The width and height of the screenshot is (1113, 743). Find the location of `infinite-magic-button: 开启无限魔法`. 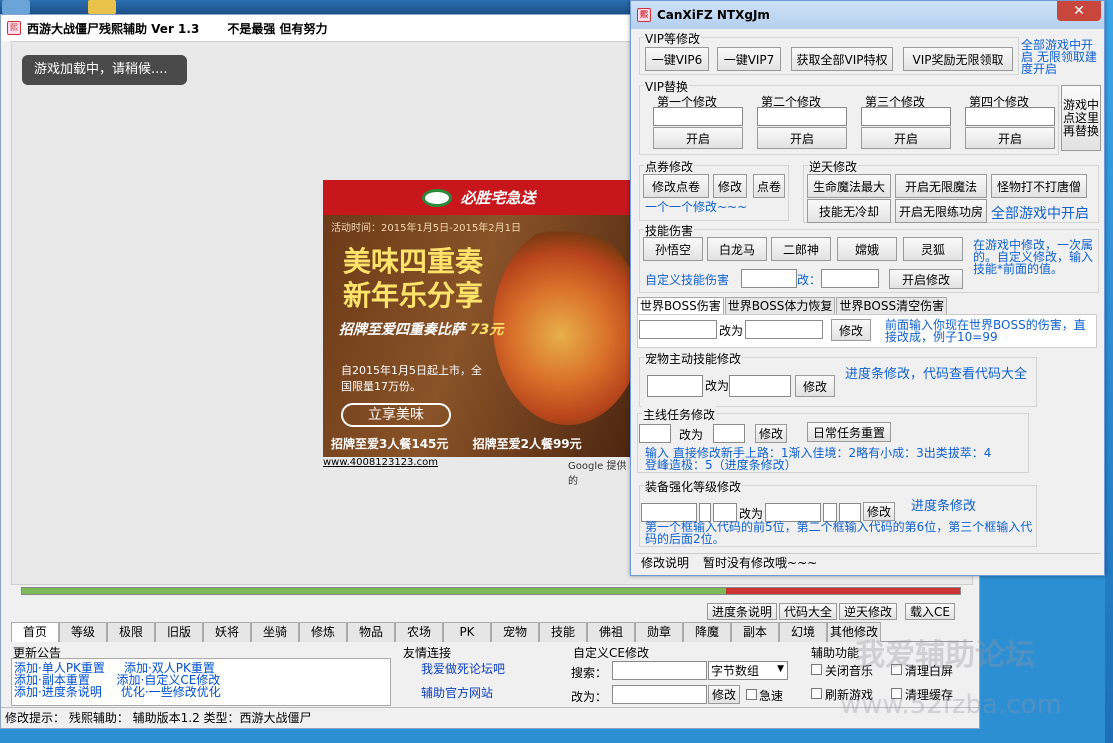

infinite-magic-button: 开启无限魔法 is located at coordinates (941, 186).